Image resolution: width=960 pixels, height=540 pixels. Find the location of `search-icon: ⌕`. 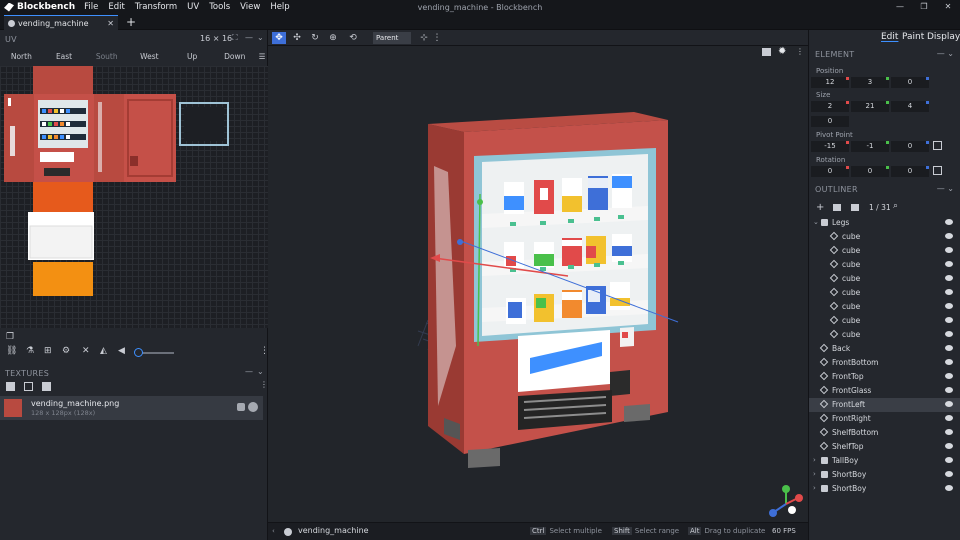

search-icon: ⌕ is located at coordinates (895, 206).